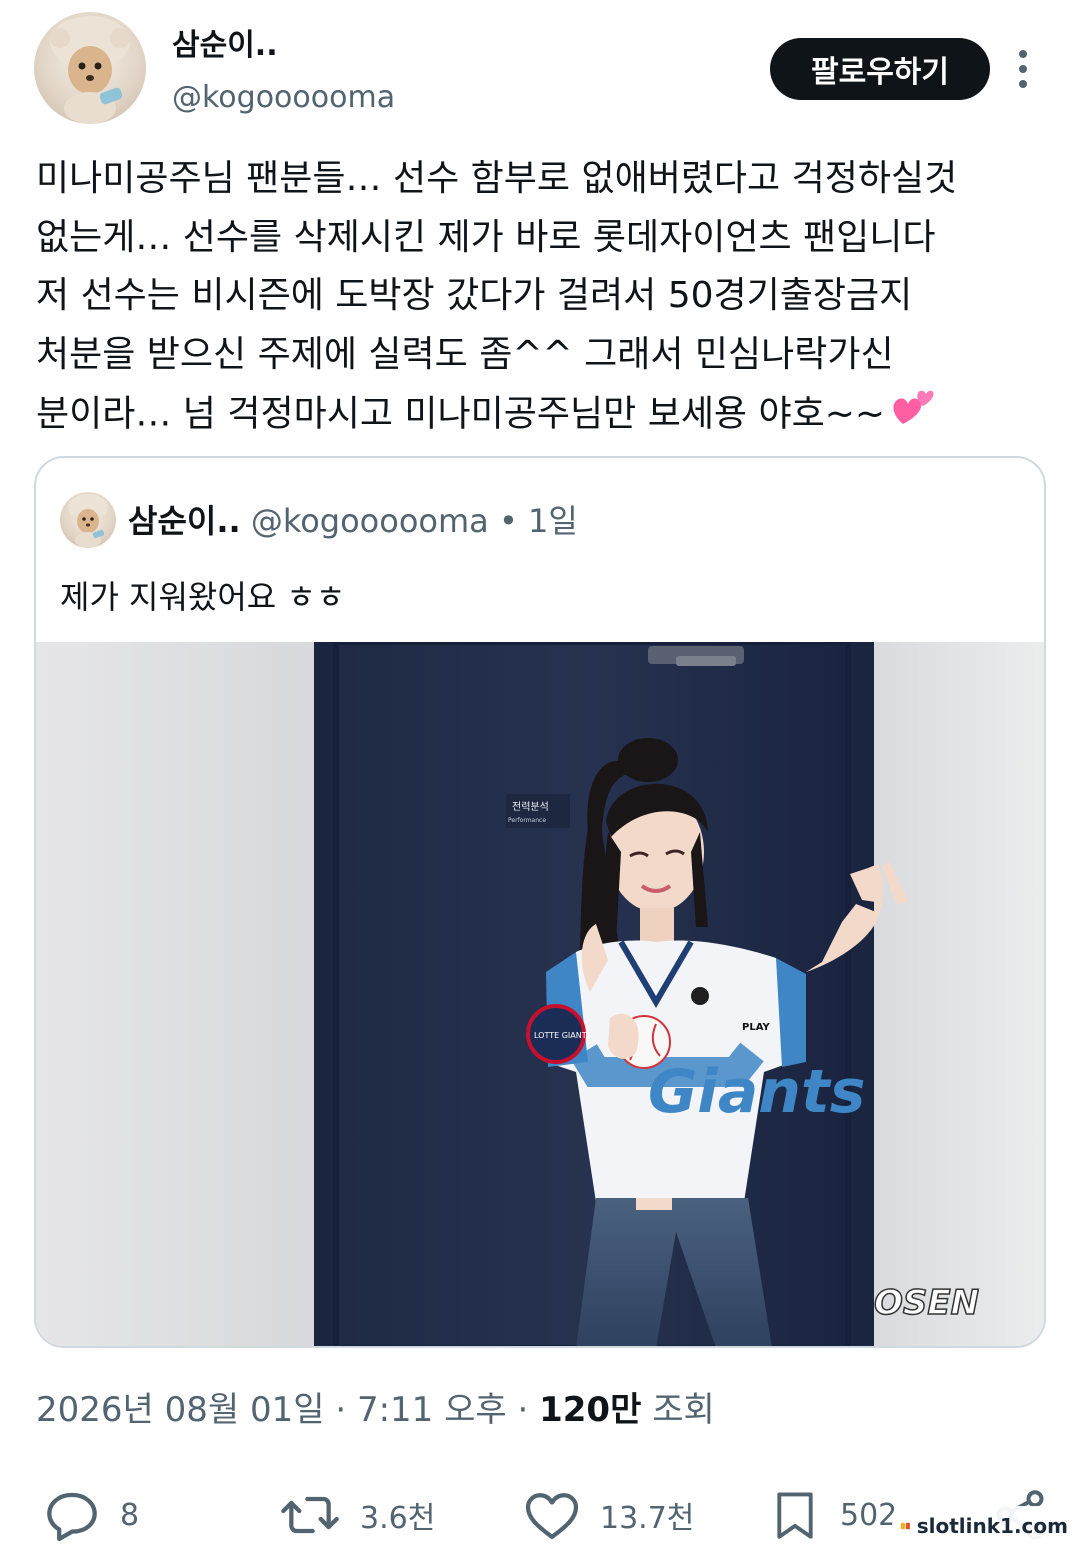  What do you see at coordinates (474, 295) in the screenshot?
I see `tweet-text-line: 저 선수는 비시즌에 도박장 갔다가 걸려서 50경기출장금지` at bounding box center [474, 295].